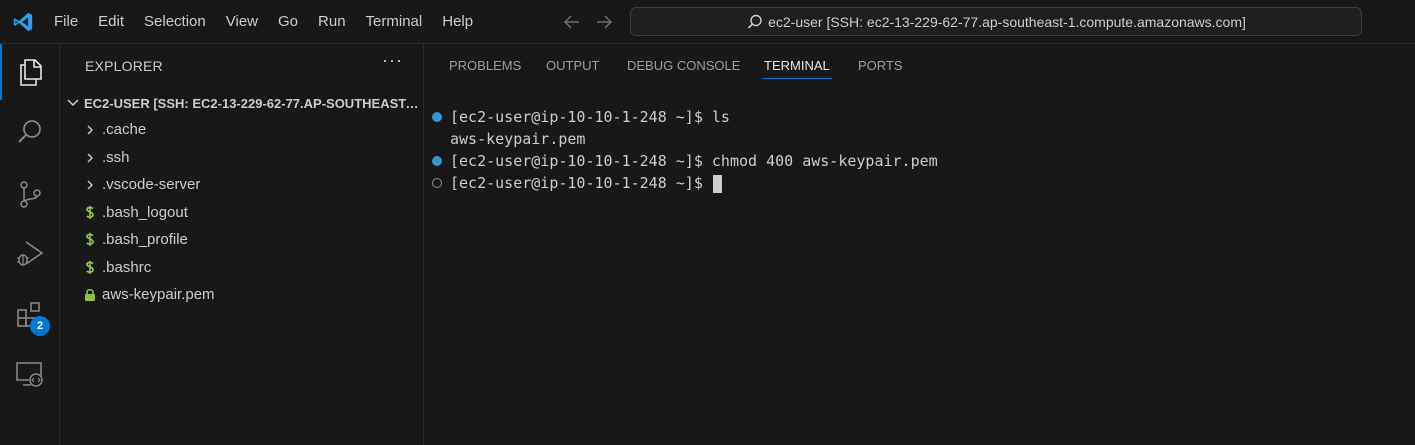 The height and width of the screenshot is (445, 1415). Describe the element at coordinates (40, 326) in the screenshot. I see `extensions-badge: 2` at that location.